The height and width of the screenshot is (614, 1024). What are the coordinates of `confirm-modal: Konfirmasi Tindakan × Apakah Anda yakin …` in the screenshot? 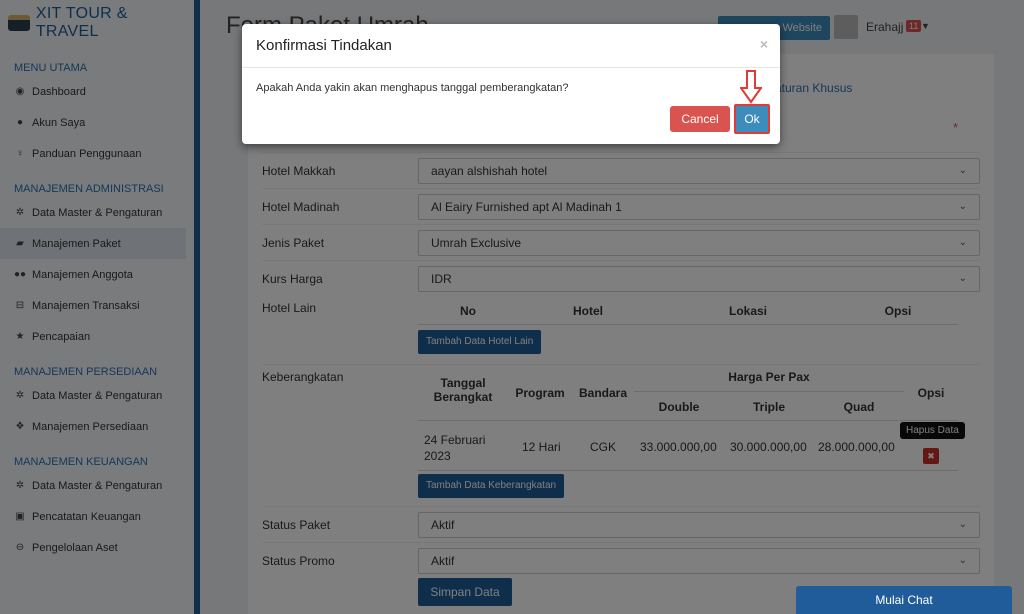 It's located at (511, 84).